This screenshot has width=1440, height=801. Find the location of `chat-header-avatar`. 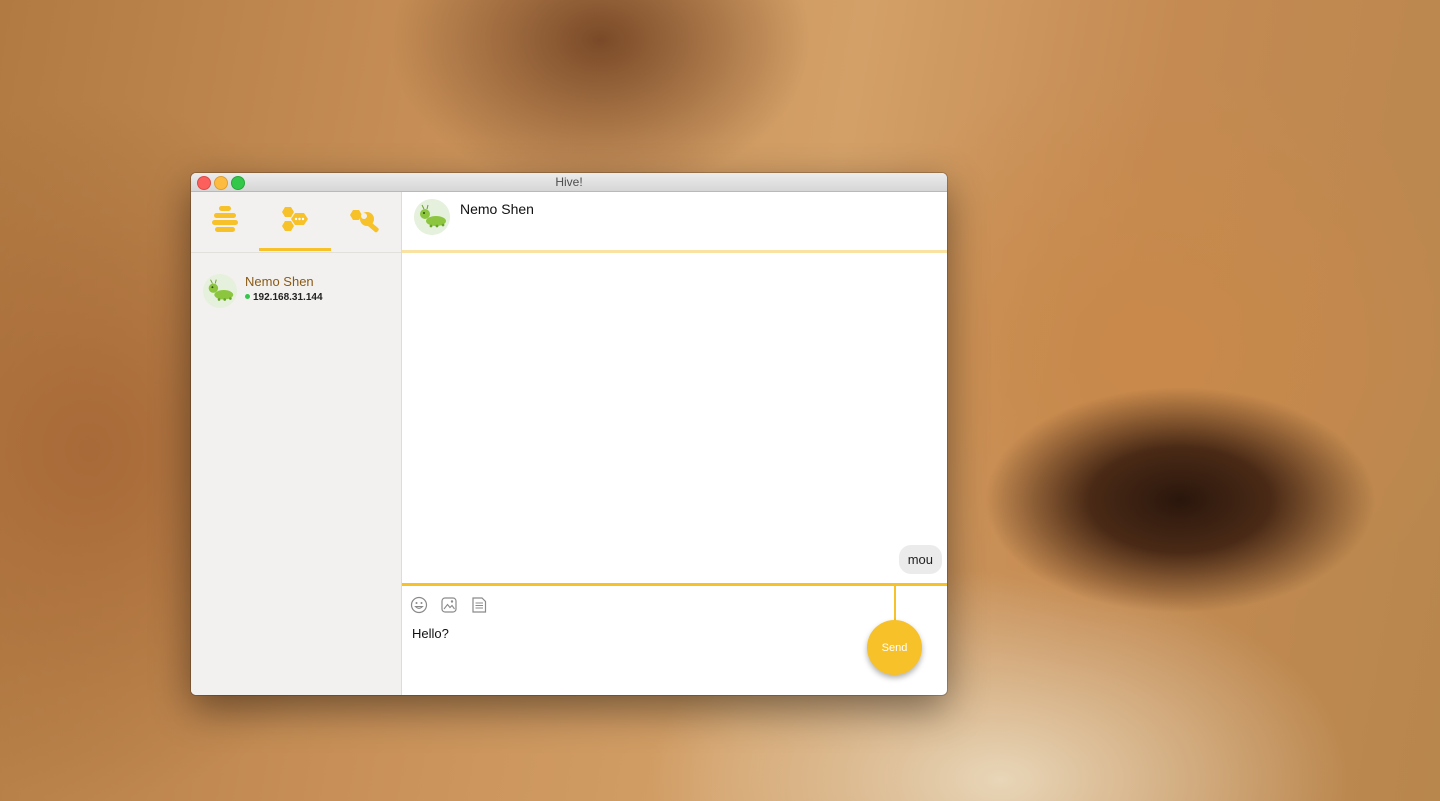

chat-header-avatar is located at coordinates (432, 217).